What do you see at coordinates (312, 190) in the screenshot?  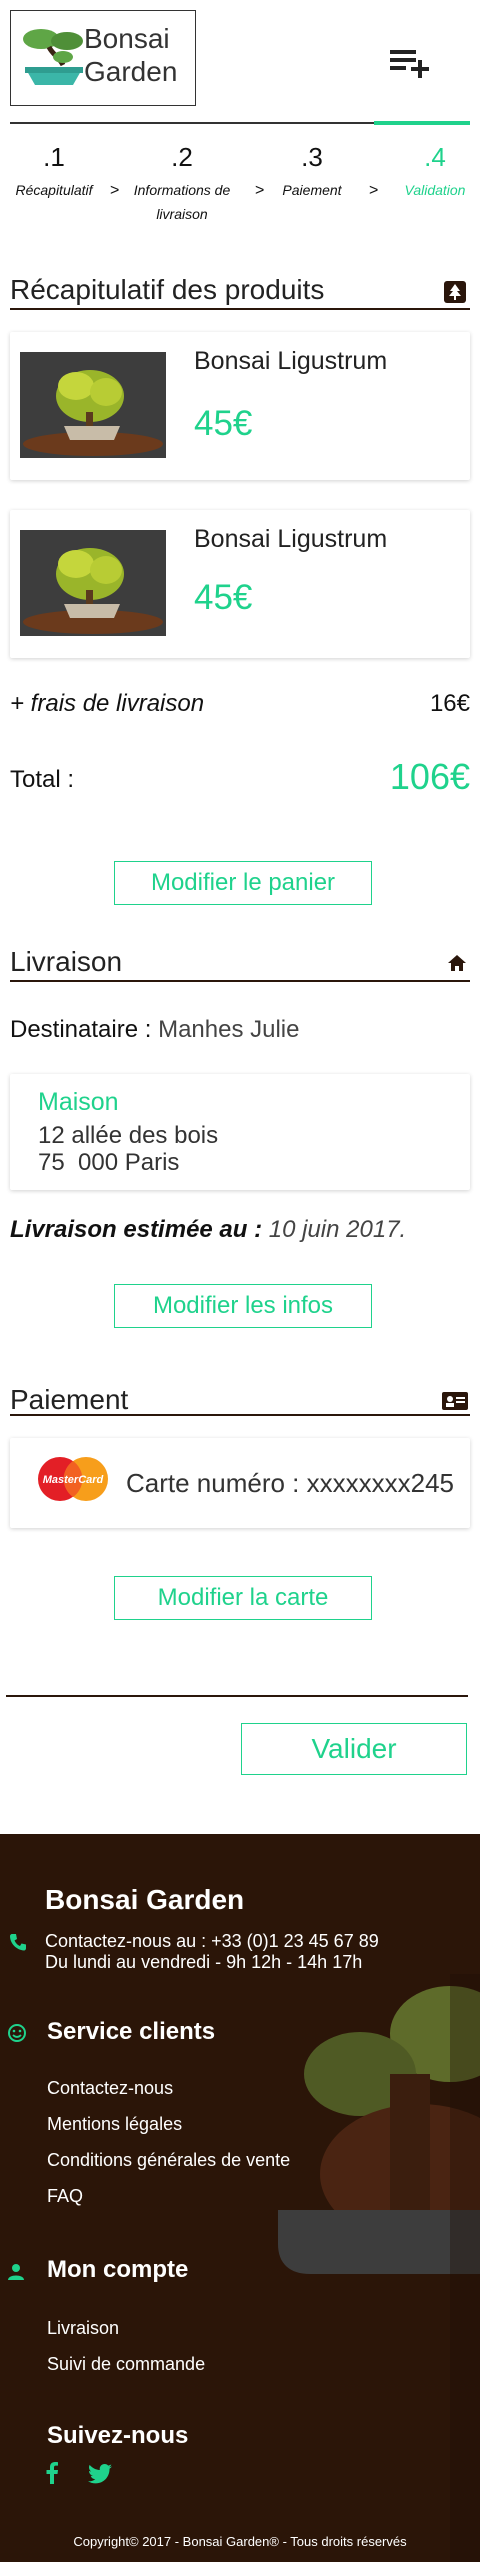 I see `step-3-label: Paiement` at bounding box center [312, 190].